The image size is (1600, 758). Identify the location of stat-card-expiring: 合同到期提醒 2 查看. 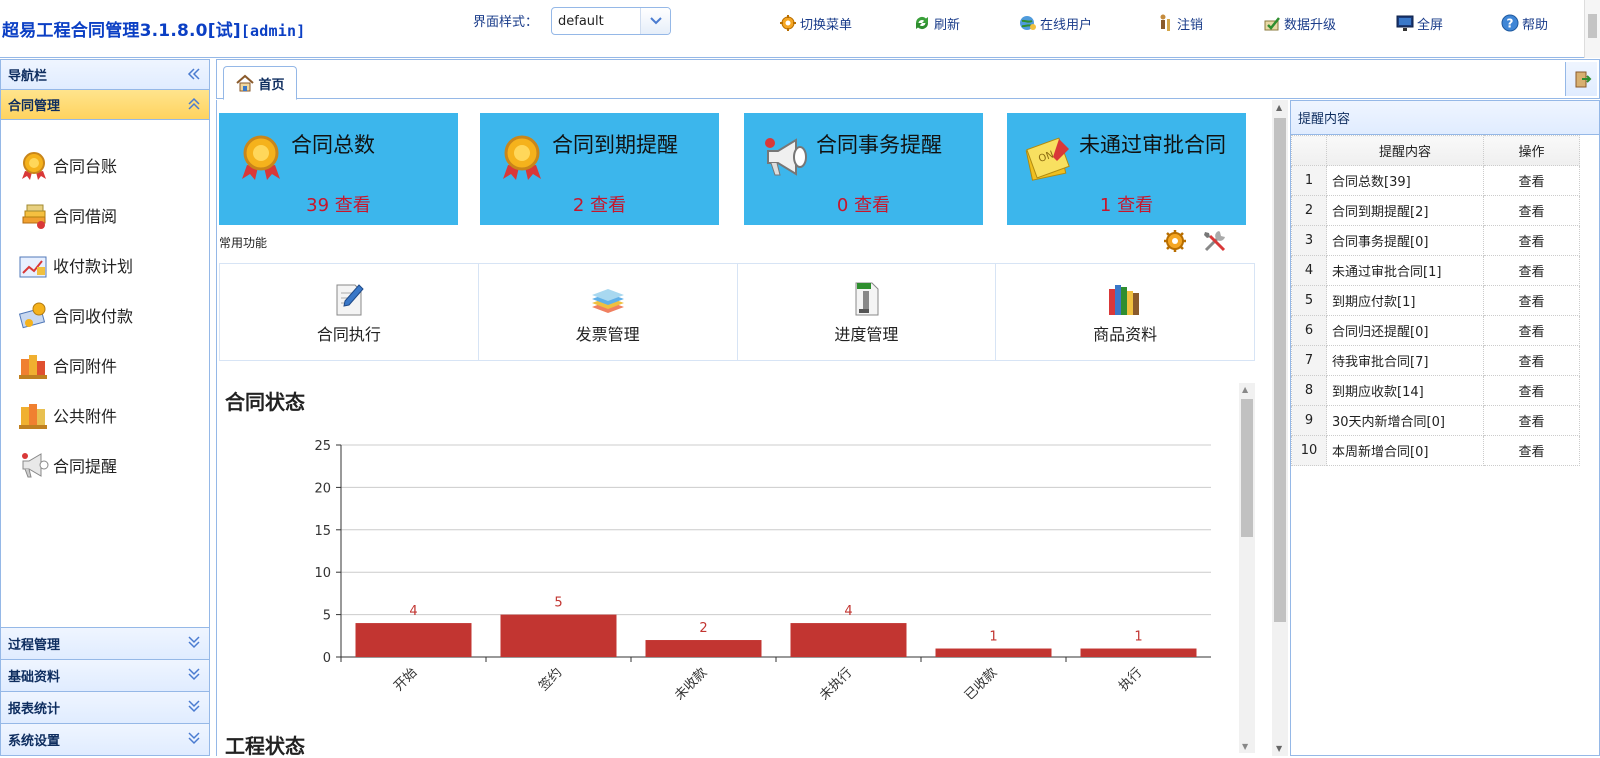
(599, 169).